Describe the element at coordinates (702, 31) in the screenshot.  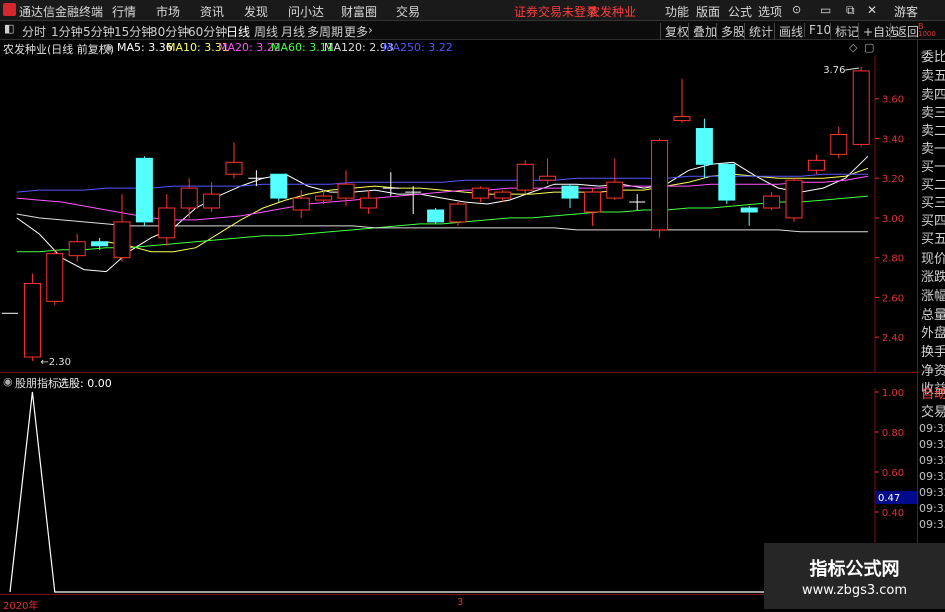
I see `overlay-button: 叠加` at that location.